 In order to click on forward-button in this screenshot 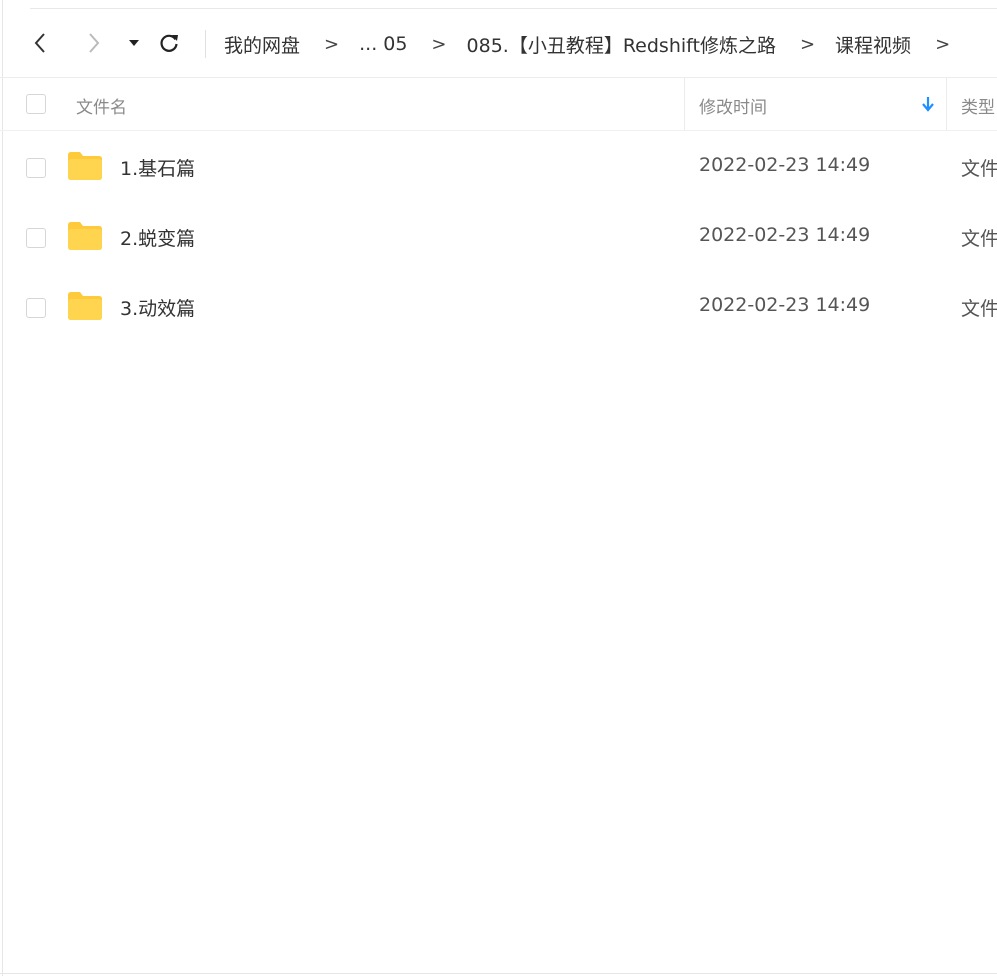, I will do `click(94, 43)`.